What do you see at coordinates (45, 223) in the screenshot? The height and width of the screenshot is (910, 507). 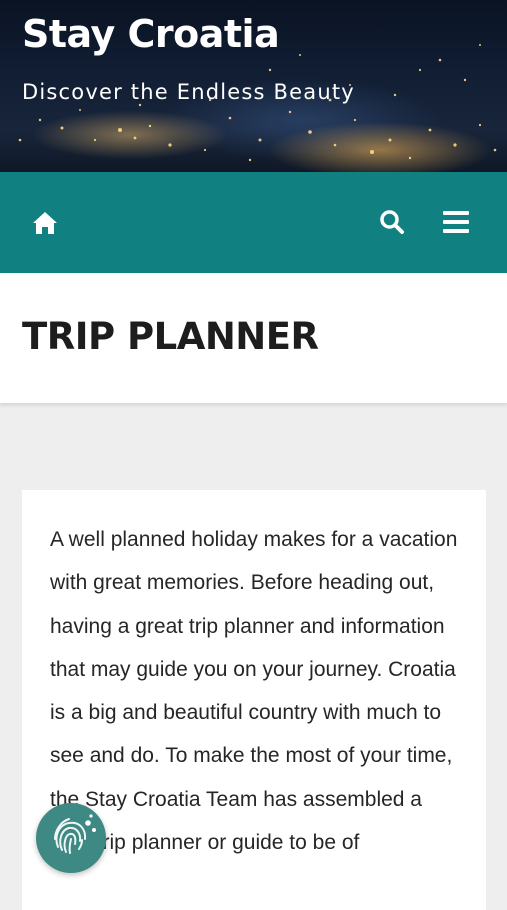 I see `home-icon` at bounding box center [45, 223].